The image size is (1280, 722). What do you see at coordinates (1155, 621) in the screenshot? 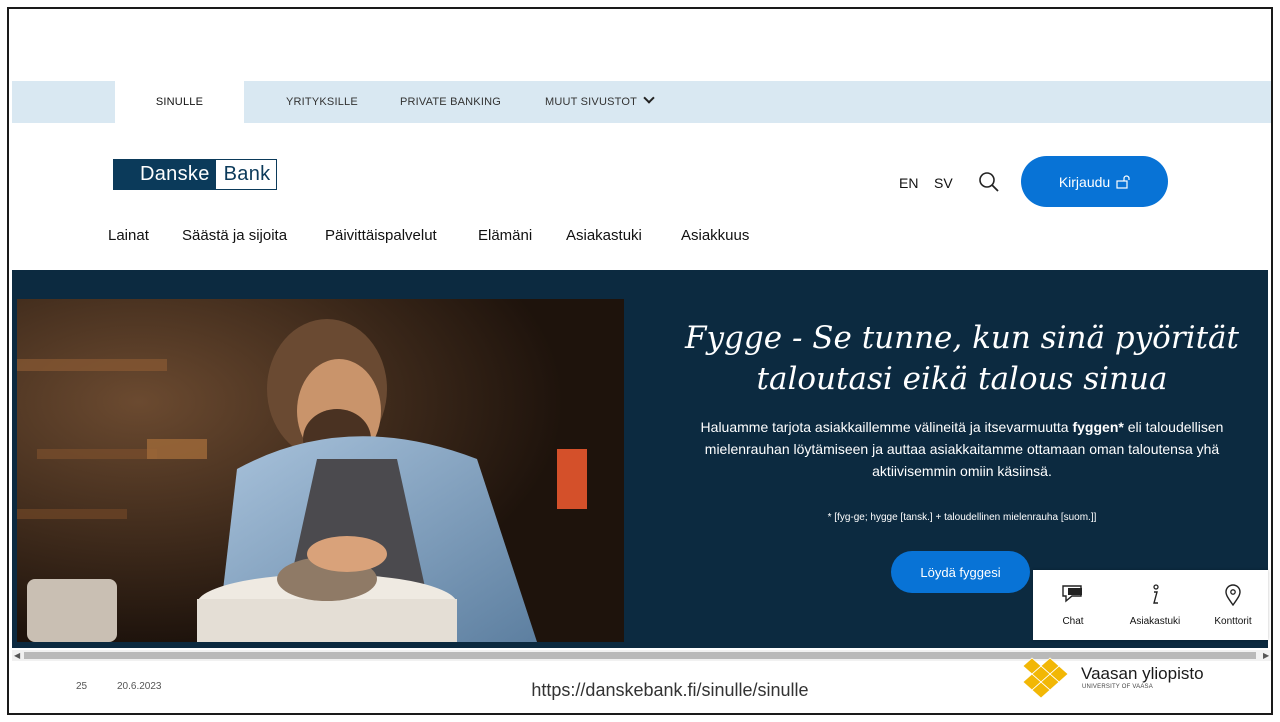
I see `asiakastuki-label: Asiakastuki` at bounding box center [1155, 621].